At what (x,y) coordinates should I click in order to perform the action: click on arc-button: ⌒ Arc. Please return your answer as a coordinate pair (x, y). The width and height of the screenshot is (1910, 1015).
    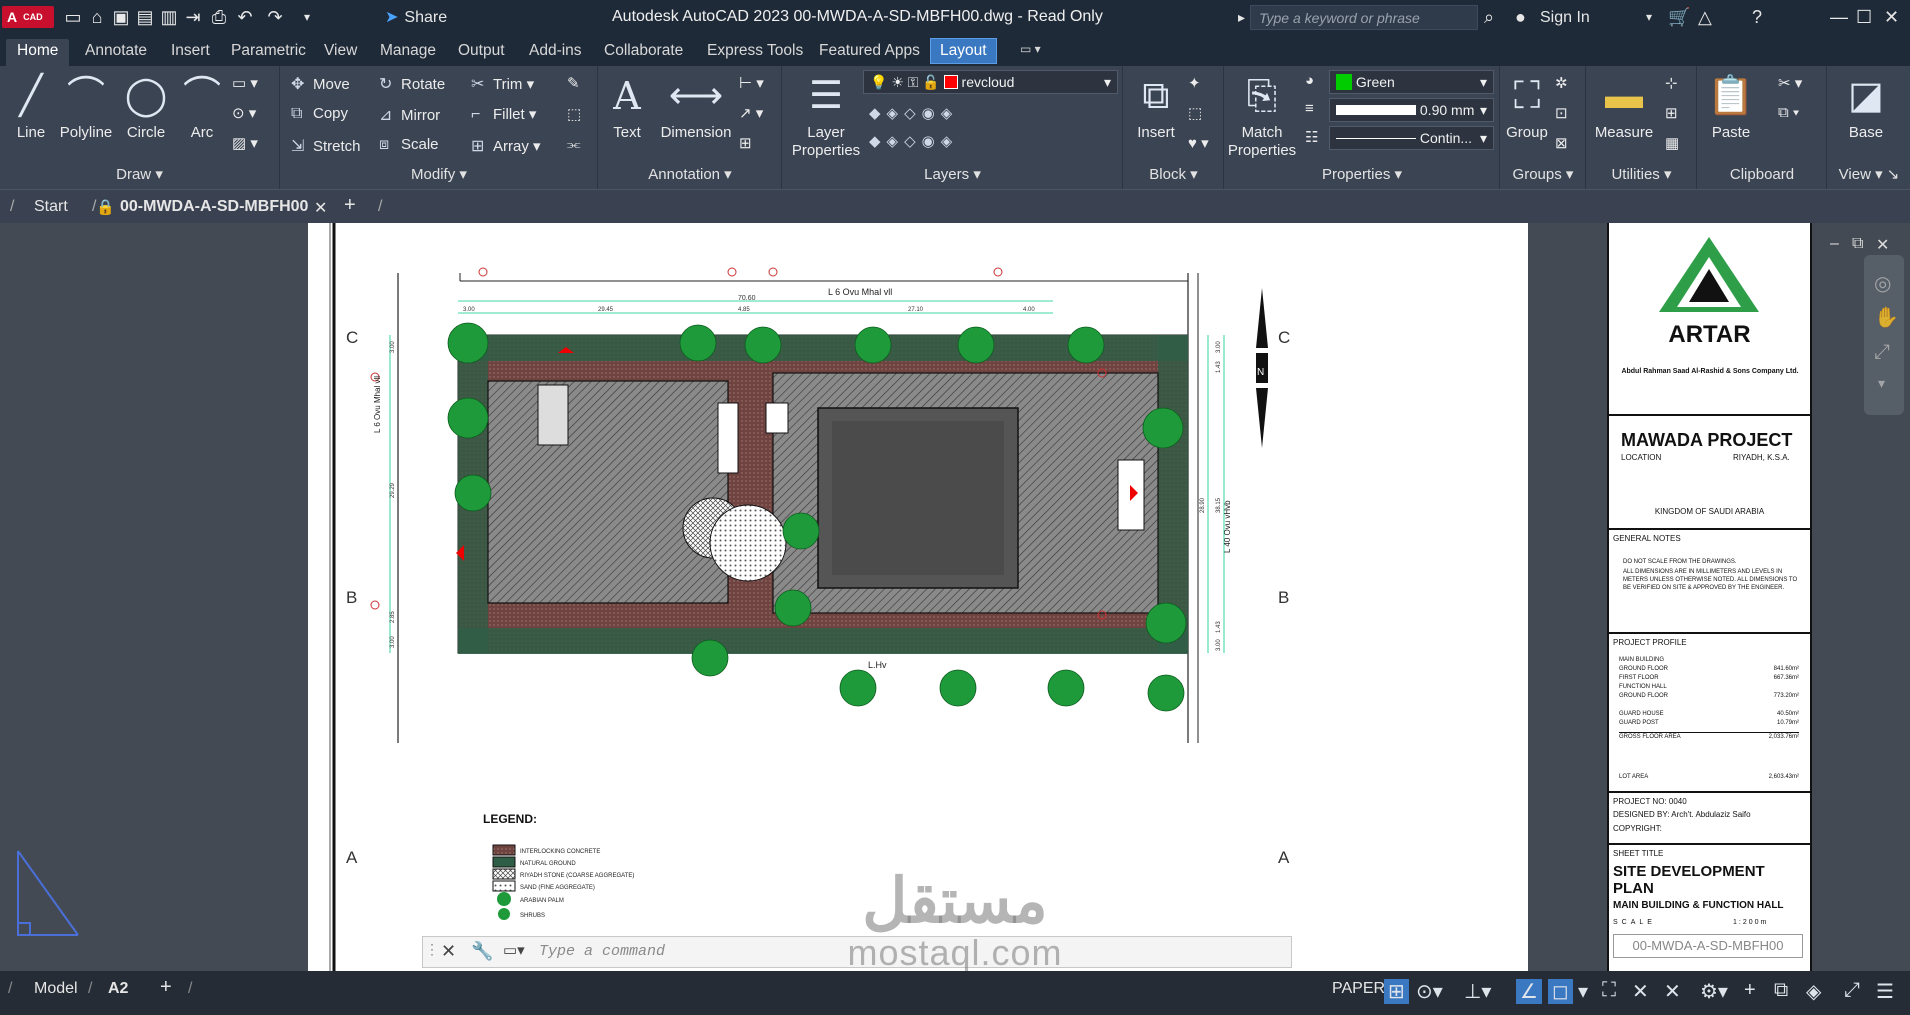
    Looking at the image, I should click on (202, 104).